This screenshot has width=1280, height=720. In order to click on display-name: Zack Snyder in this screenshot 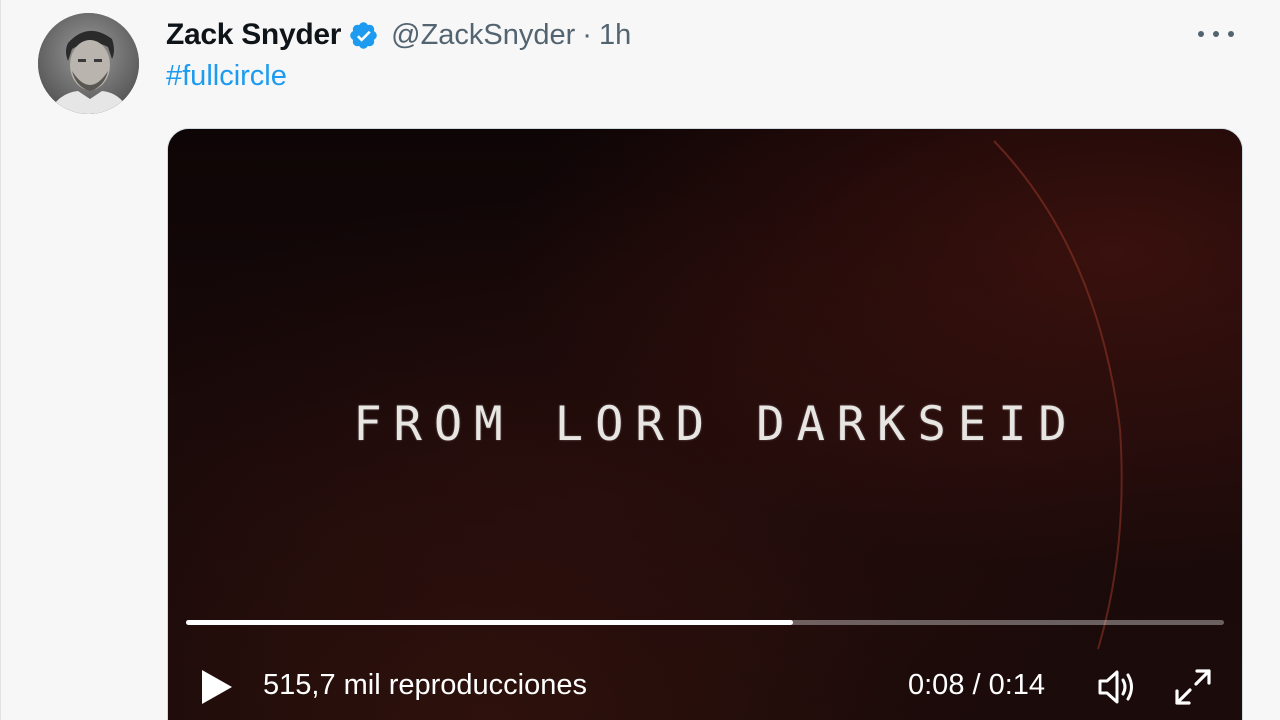, I will do `click(253, 35)`.